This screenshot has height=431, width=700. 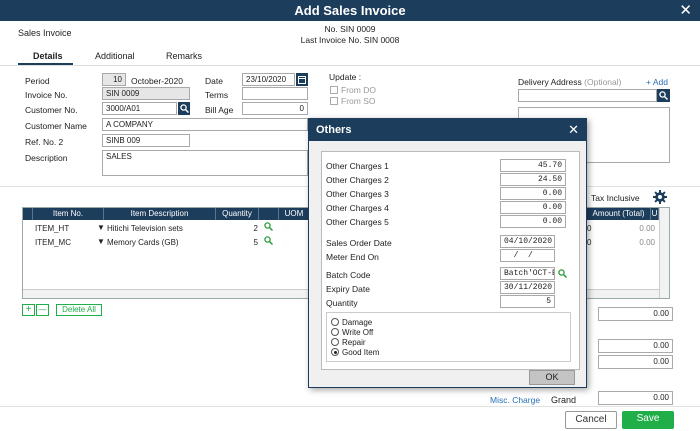 I want to click on grand-total-field: 0.00, so click(x=635, y=398).